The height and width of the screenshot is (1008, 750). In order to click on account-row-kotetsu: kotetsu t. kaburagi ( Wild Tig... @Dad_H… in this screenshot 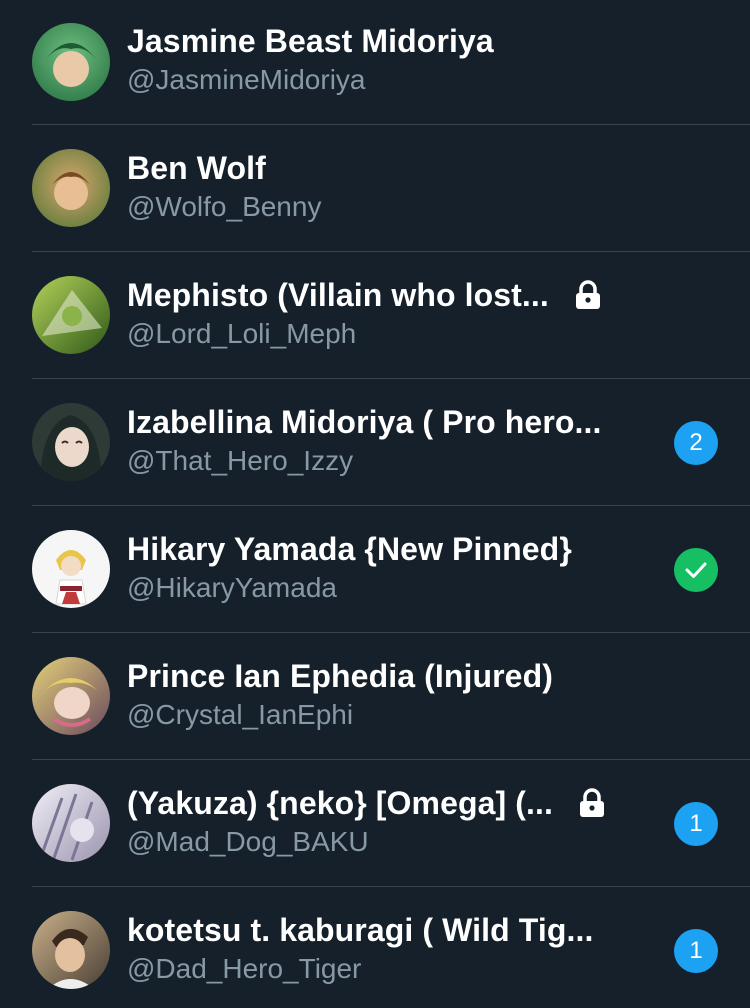, I will do `click(375, 948)`.